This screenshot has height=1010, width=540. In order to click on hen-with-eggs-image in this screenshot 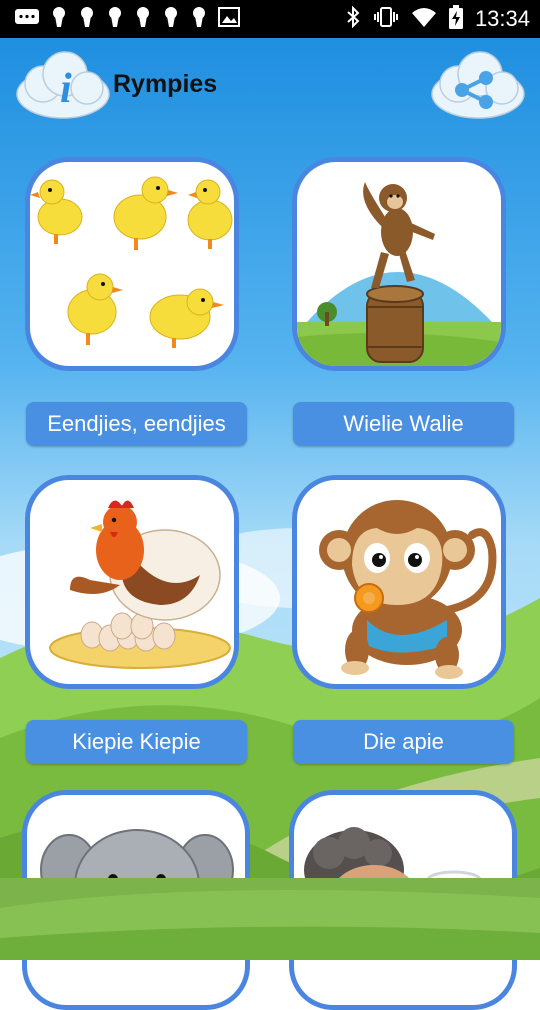, I will do `click(132, 582)`.